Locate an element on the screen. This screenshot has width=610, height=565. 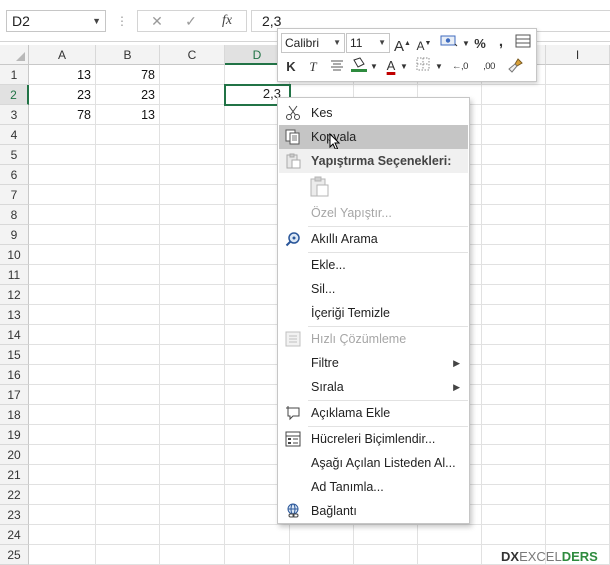
cell-i10 is located at coordinates (578, 255).